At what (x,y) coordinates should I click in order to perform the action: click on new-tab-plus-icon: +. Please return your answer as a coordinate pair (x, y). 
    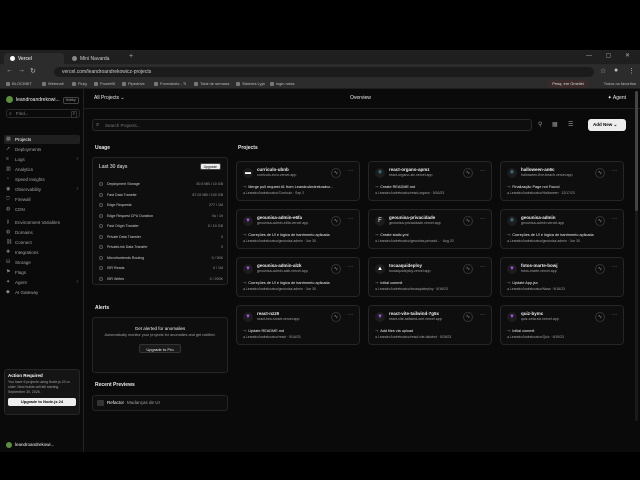
    Looking at the image, I should click on (131, 56).